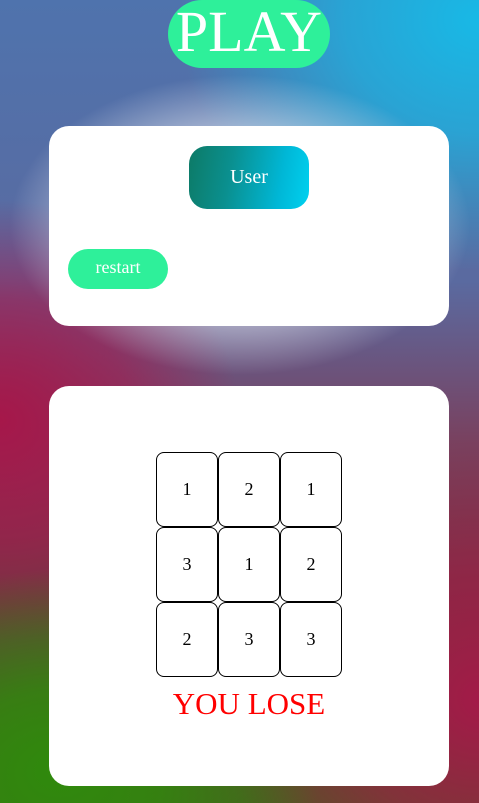 The height and width of the screenshot is (803, 479). What do you see at coordinates (249, 564) in the screenshot?
I see `board-cell-5: 1` at bounding box center [249, 564].